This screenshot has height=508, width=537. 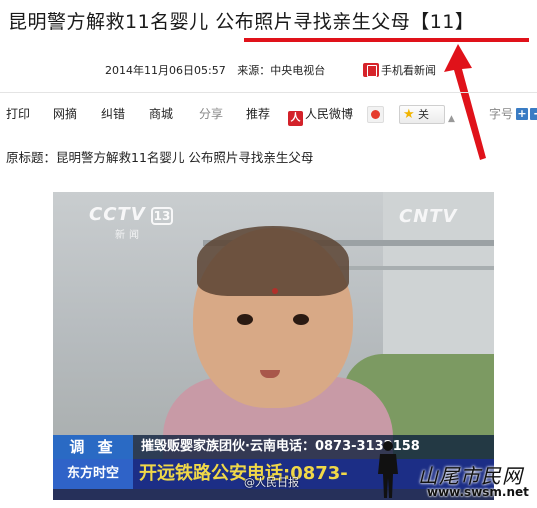 What do you see at coordinates (375, 114) in the screenshot?
I see `weibo-share-icon` at bounding box center [375, 114].